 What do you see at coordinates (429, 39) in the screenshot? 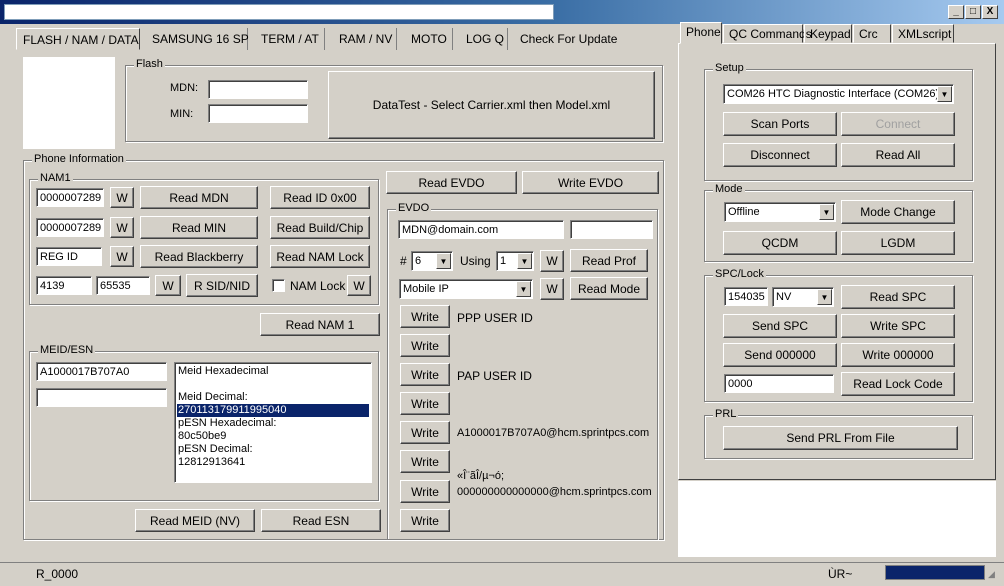
I see `tab-moto: MOTO` at bounding box center [429, 39].